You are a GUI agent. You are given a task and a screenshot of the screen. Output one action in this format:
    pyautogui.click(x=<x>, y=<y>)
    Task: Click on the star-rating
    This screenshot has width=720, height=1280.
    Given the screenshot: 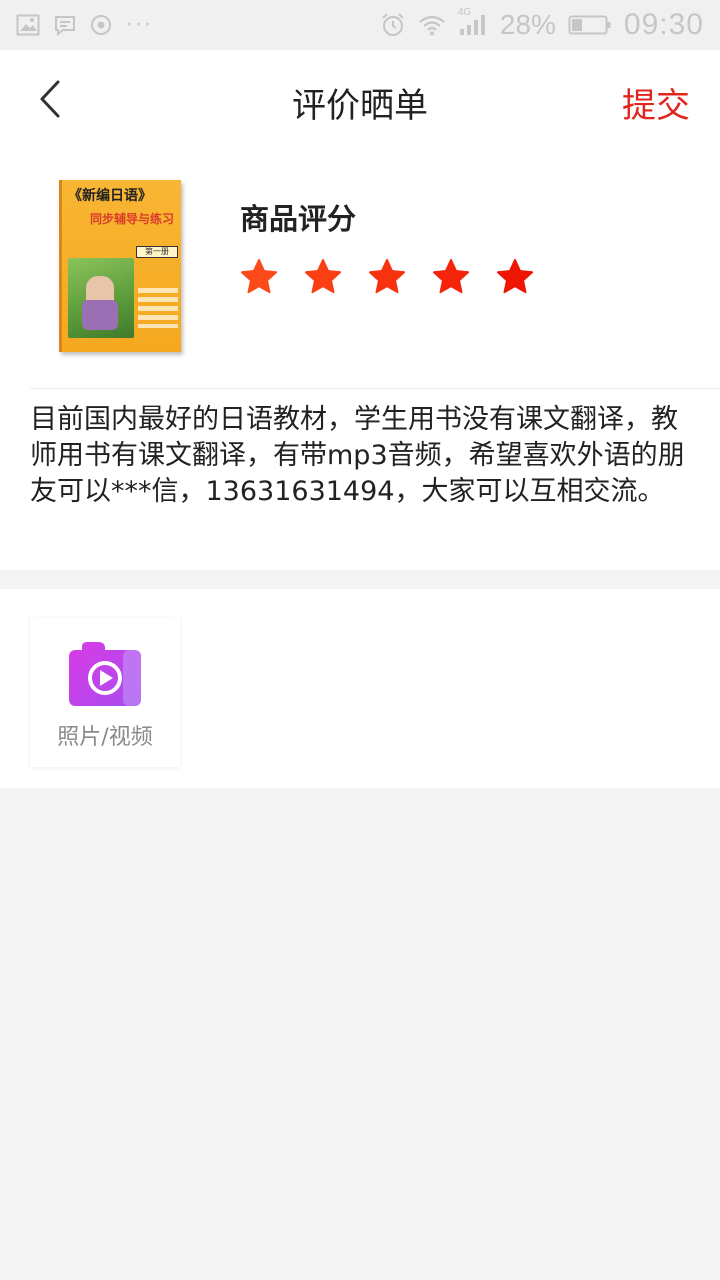 What is the action you would take?
    pyautogui.click(x=387, y=277)
    